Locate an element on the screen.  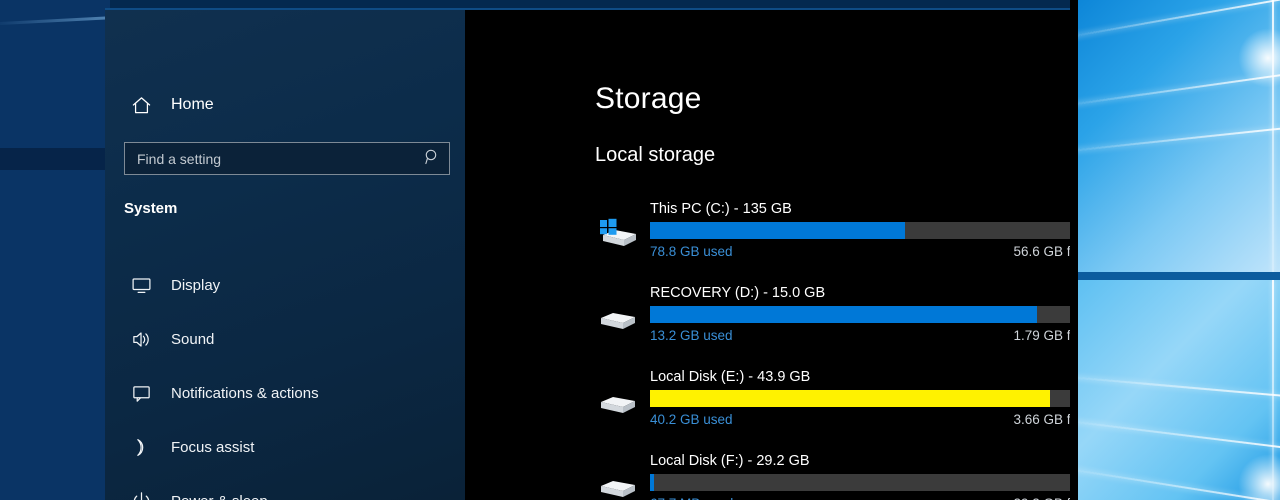
sidebar-item-focus-assist: Focus assist is located at coordinates (293, 447).